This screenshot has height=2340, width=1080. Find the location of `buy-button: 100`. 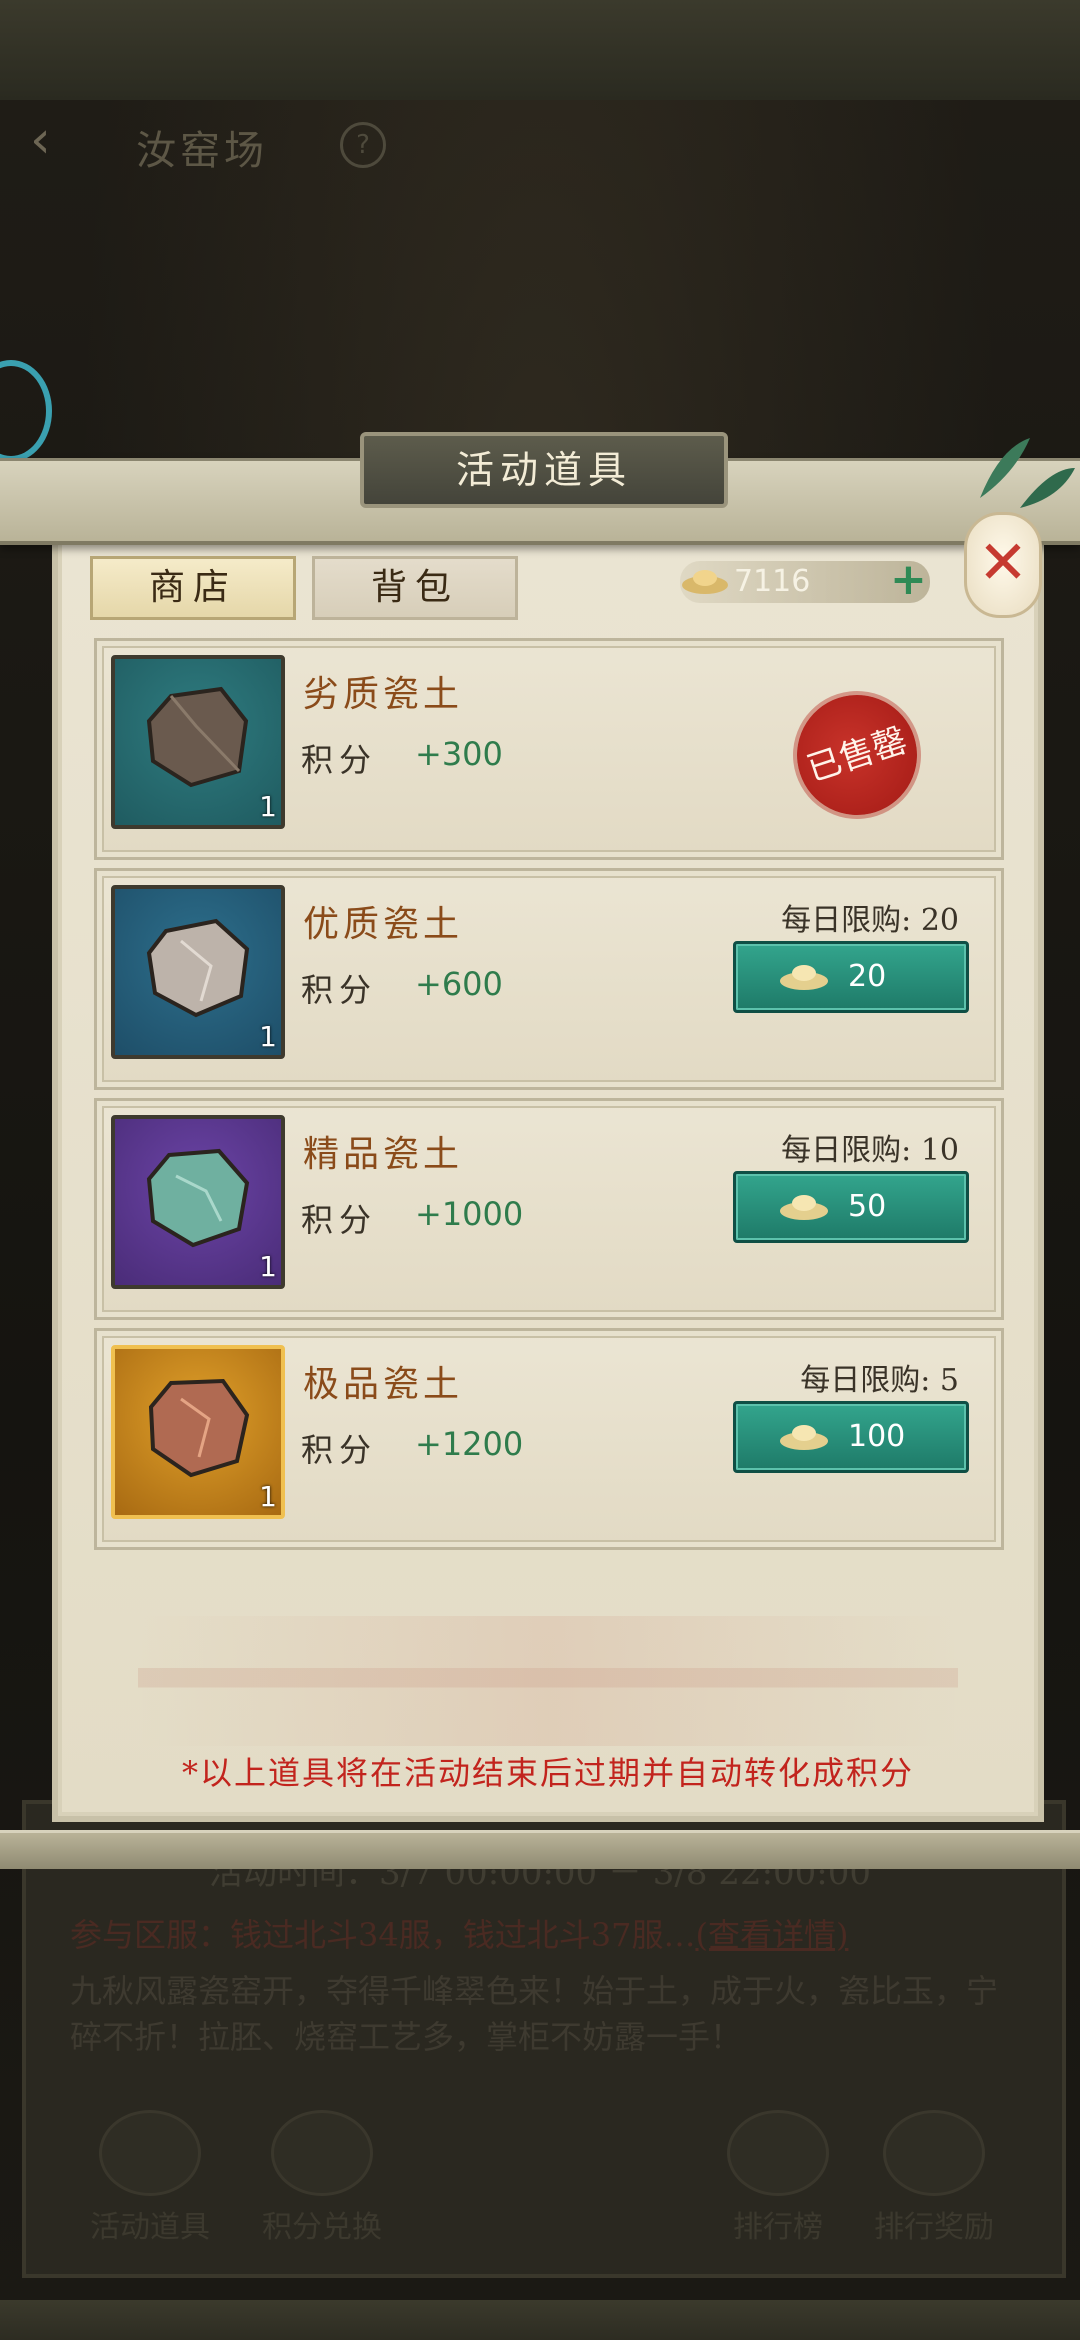

buy-button: 100 is located at coordinates (851, 1437).